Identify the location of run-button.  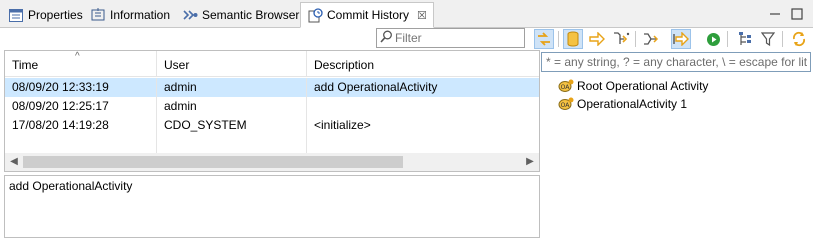
(713, 39).